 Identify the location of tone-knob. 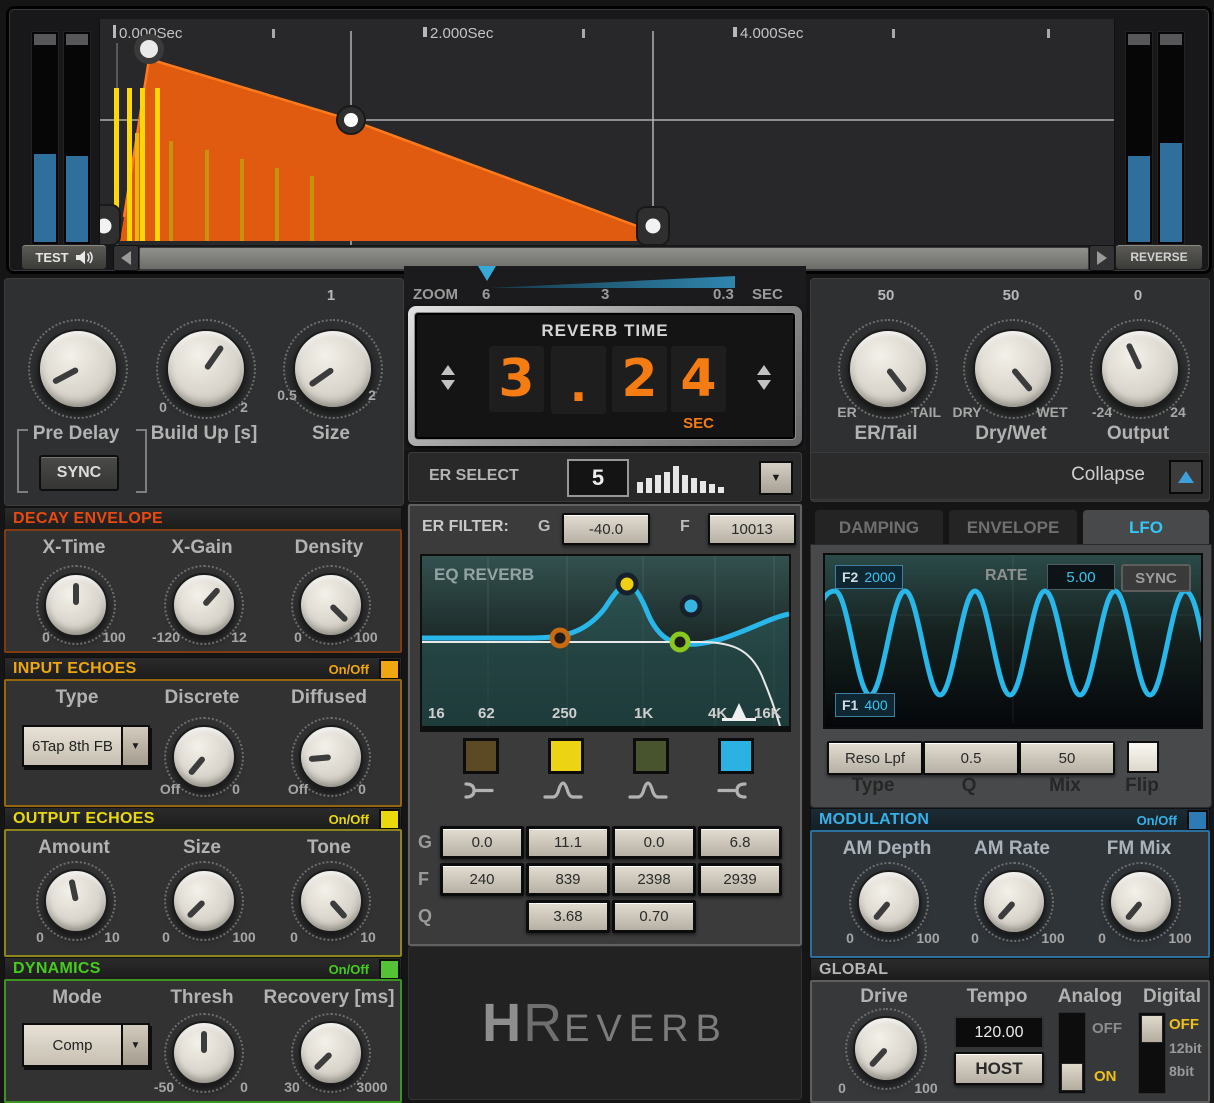
(331, 901).